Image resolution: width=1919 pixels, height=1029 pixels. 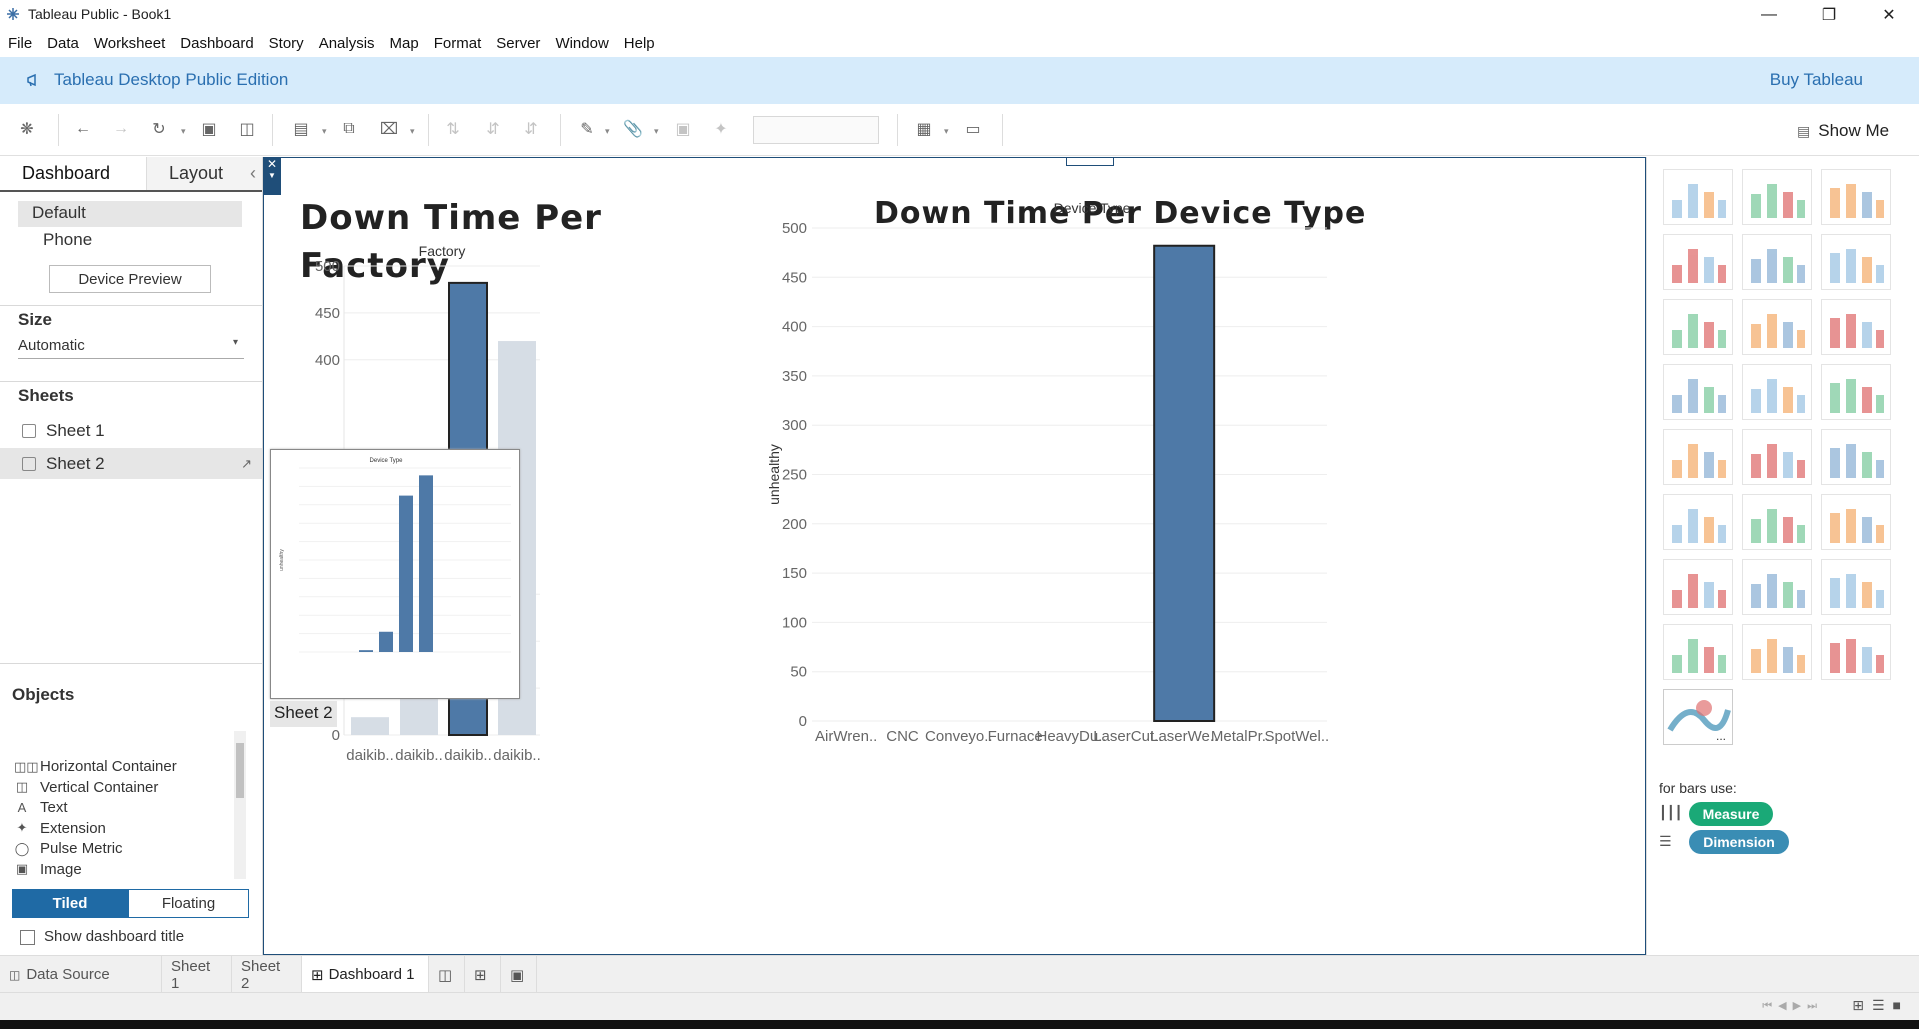 What do you see at coordinates (518, 43) in the screenshot?
I see `menu-server: Server` at bounding box center [518, 43].